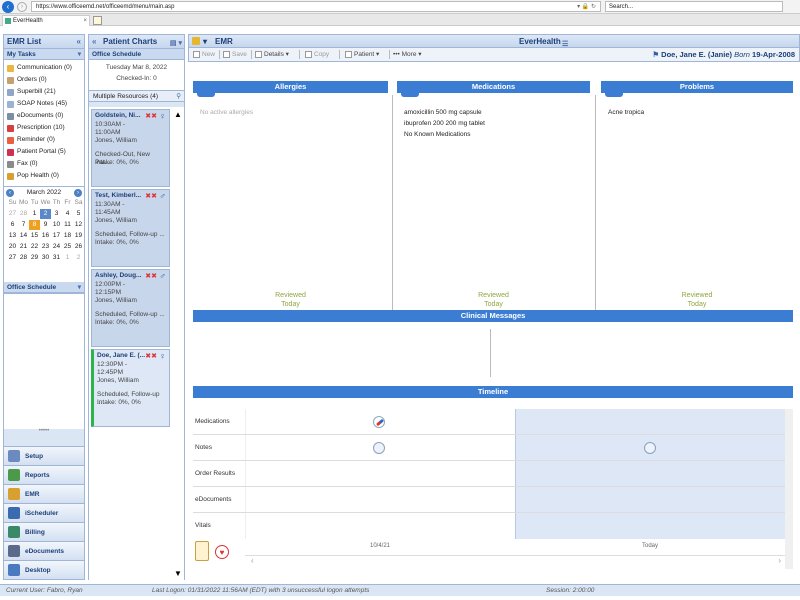 The image size is (800, 600). Describe the element at coordinates (56, 247) in the screenshot. I see `calendar-day: 24` at that location.